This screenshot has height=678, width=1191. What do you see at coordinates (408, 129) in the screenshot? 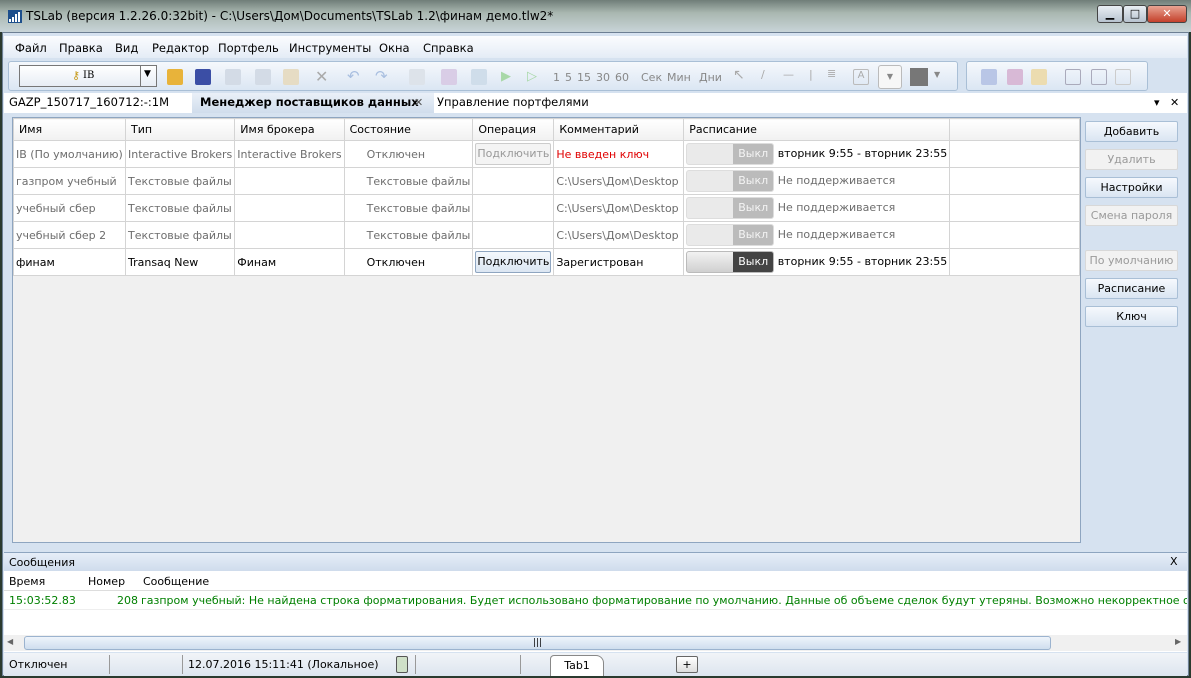
I see `column-header-state: Состояние` at bounding box center [408, 129].